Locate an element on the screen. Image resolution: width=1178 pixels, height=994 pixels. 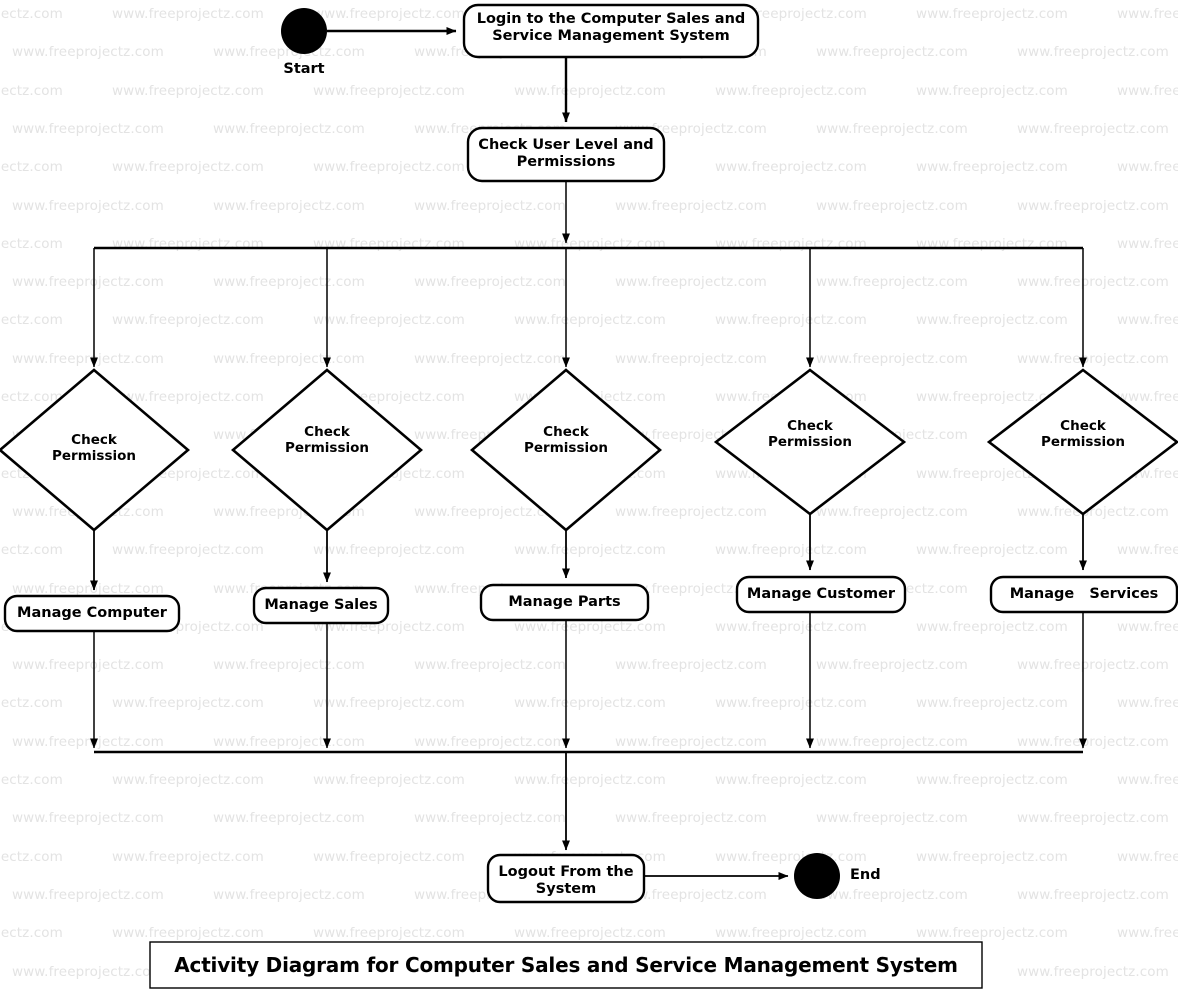
decision-diamond-customer is located at coordinates (810, 442).